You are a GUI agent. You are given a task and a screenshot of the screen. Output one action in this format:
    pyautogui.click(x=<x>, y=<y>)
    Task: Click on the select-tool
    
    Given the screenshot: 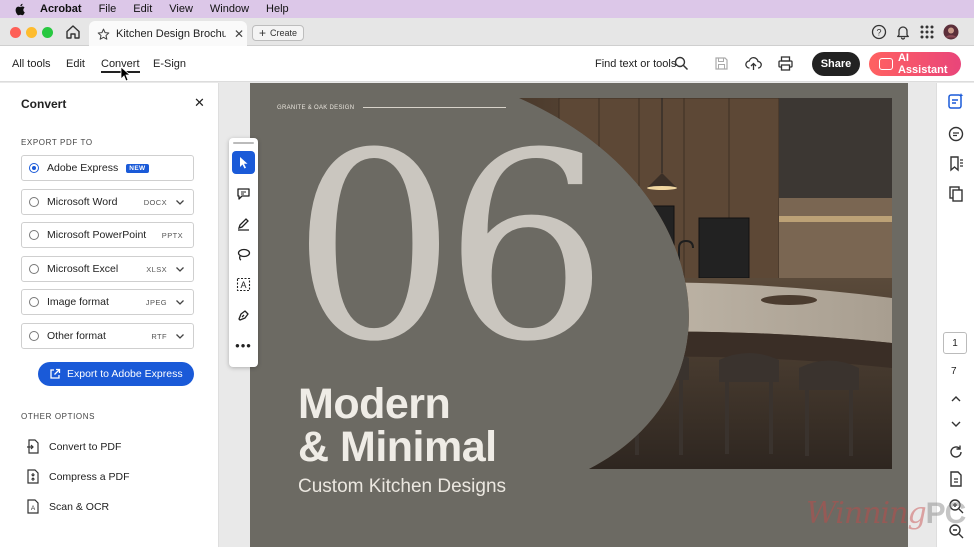 What is the action you would take?
    pyautogui.click(x=243, y=162)
    